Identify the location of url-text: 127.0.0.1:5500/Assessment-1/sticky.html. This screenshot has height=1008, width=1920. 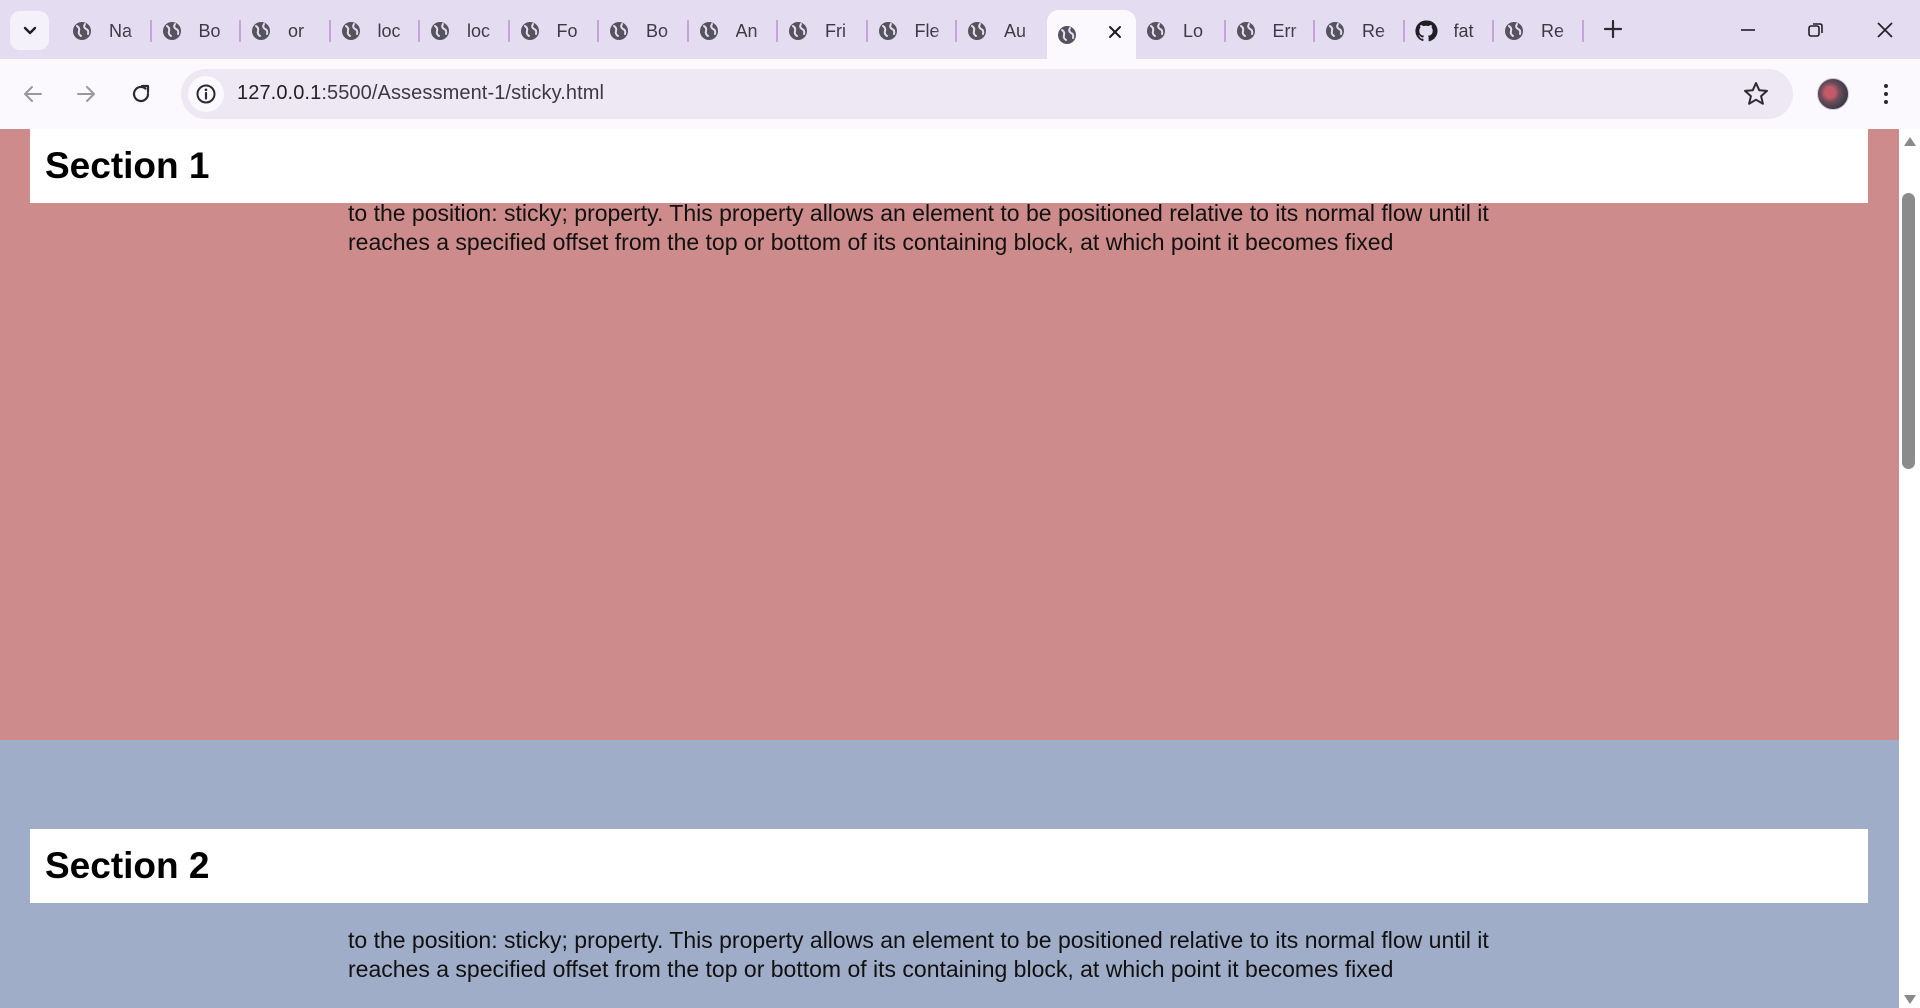
(420, 93).